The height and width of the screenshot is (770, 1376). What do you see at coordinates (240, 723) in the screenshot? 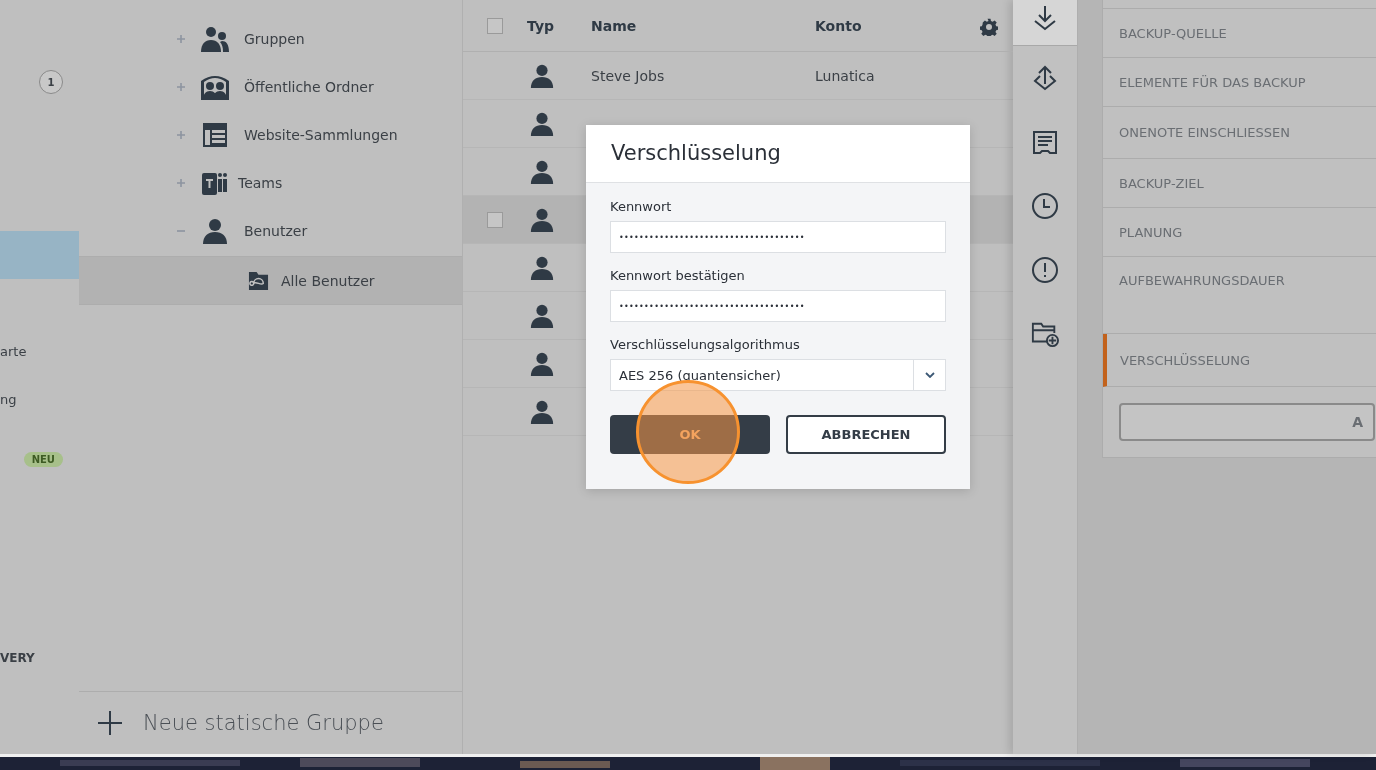
I see `new-group-button: Neue statische Gruppe` at bounding box center [240, 723].